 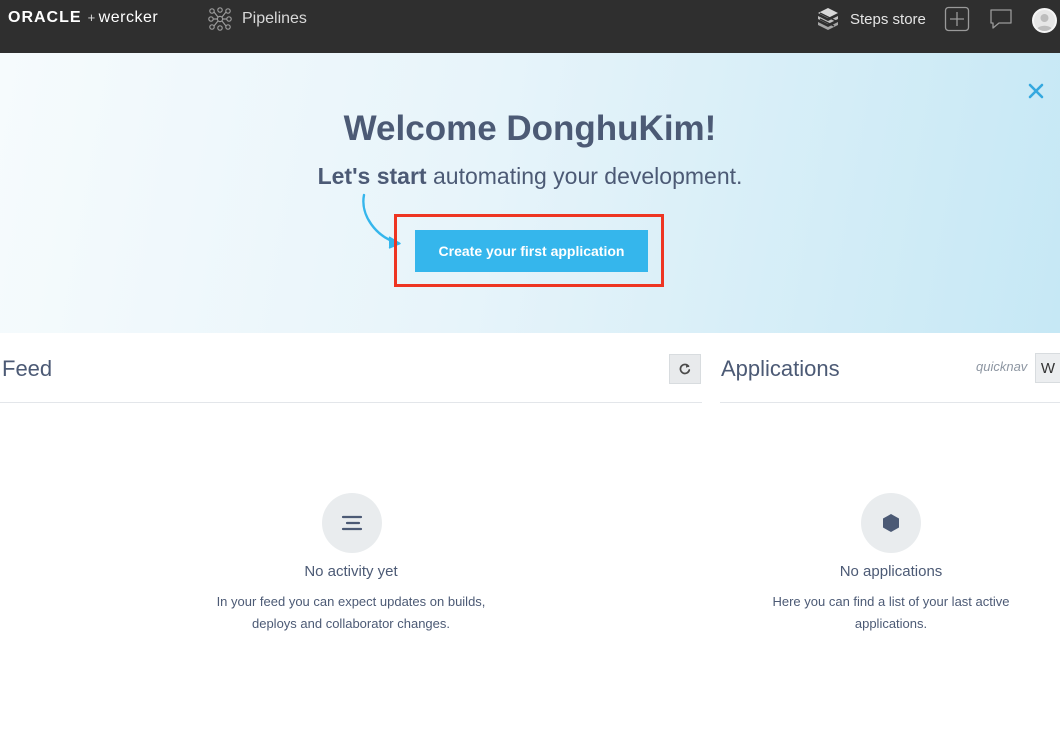 I want to click on plus-icon, so click(x=957, y=19).